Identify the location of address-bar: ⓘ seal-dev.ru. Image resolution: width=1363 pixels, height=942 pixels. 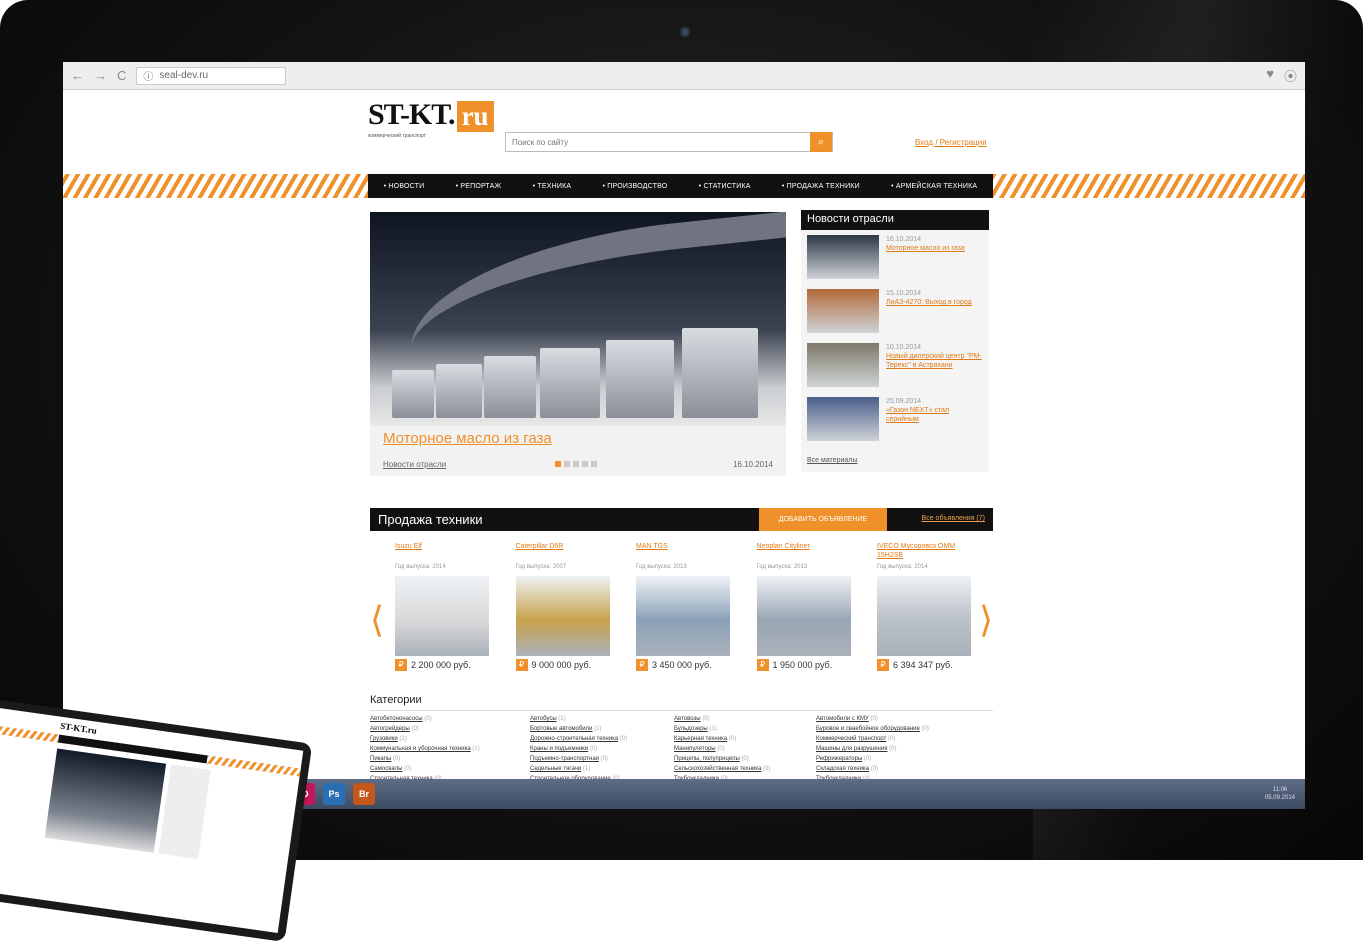
(211, 75).